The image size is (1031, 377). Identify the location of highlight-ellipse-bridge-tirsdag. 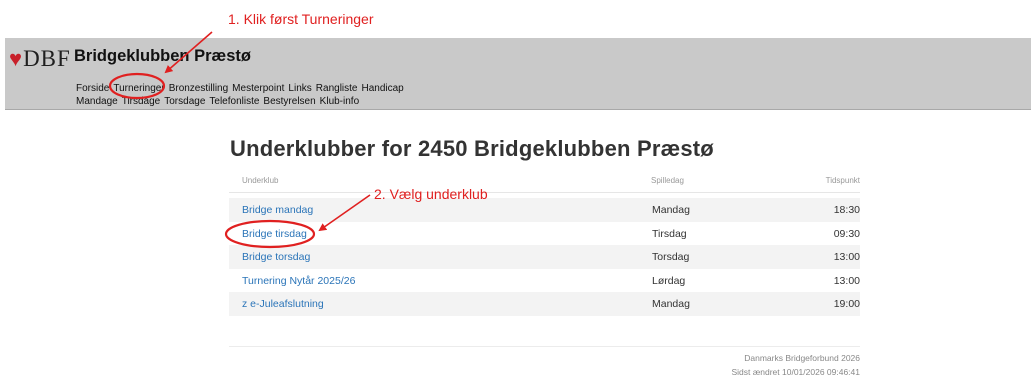
(270, 234).